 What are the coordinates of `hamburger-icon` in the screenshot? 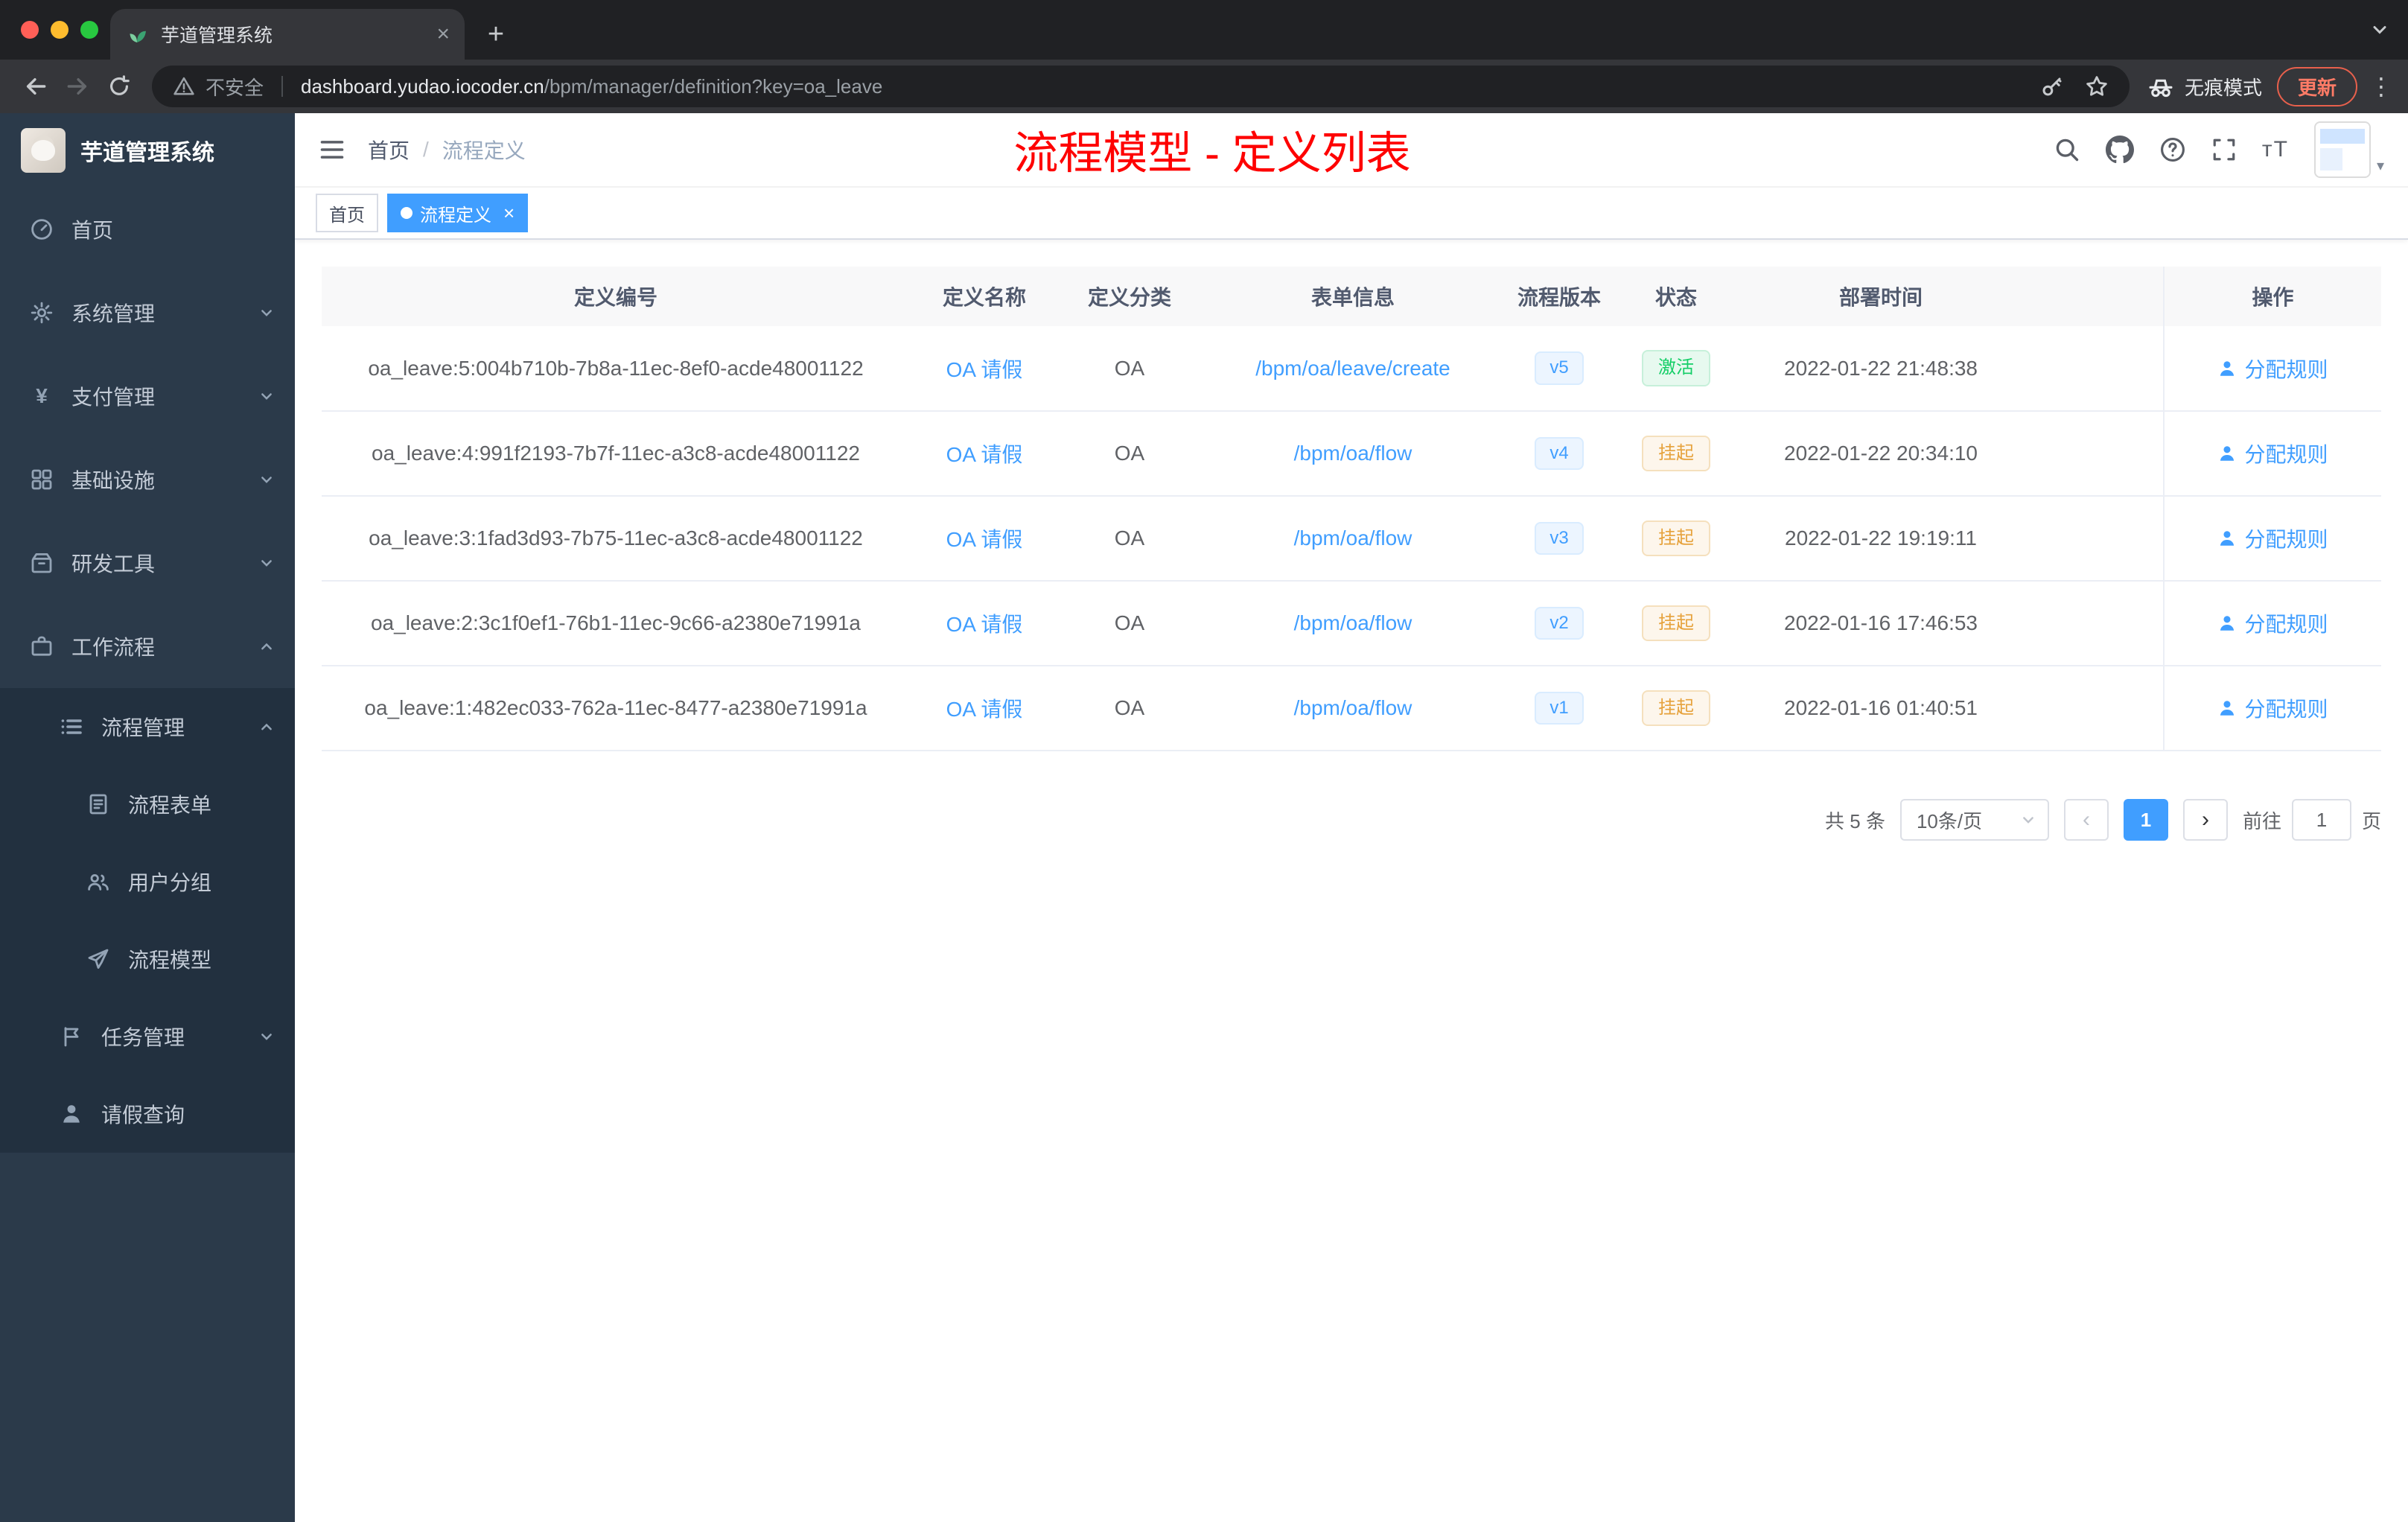 It's located at (332, 149).